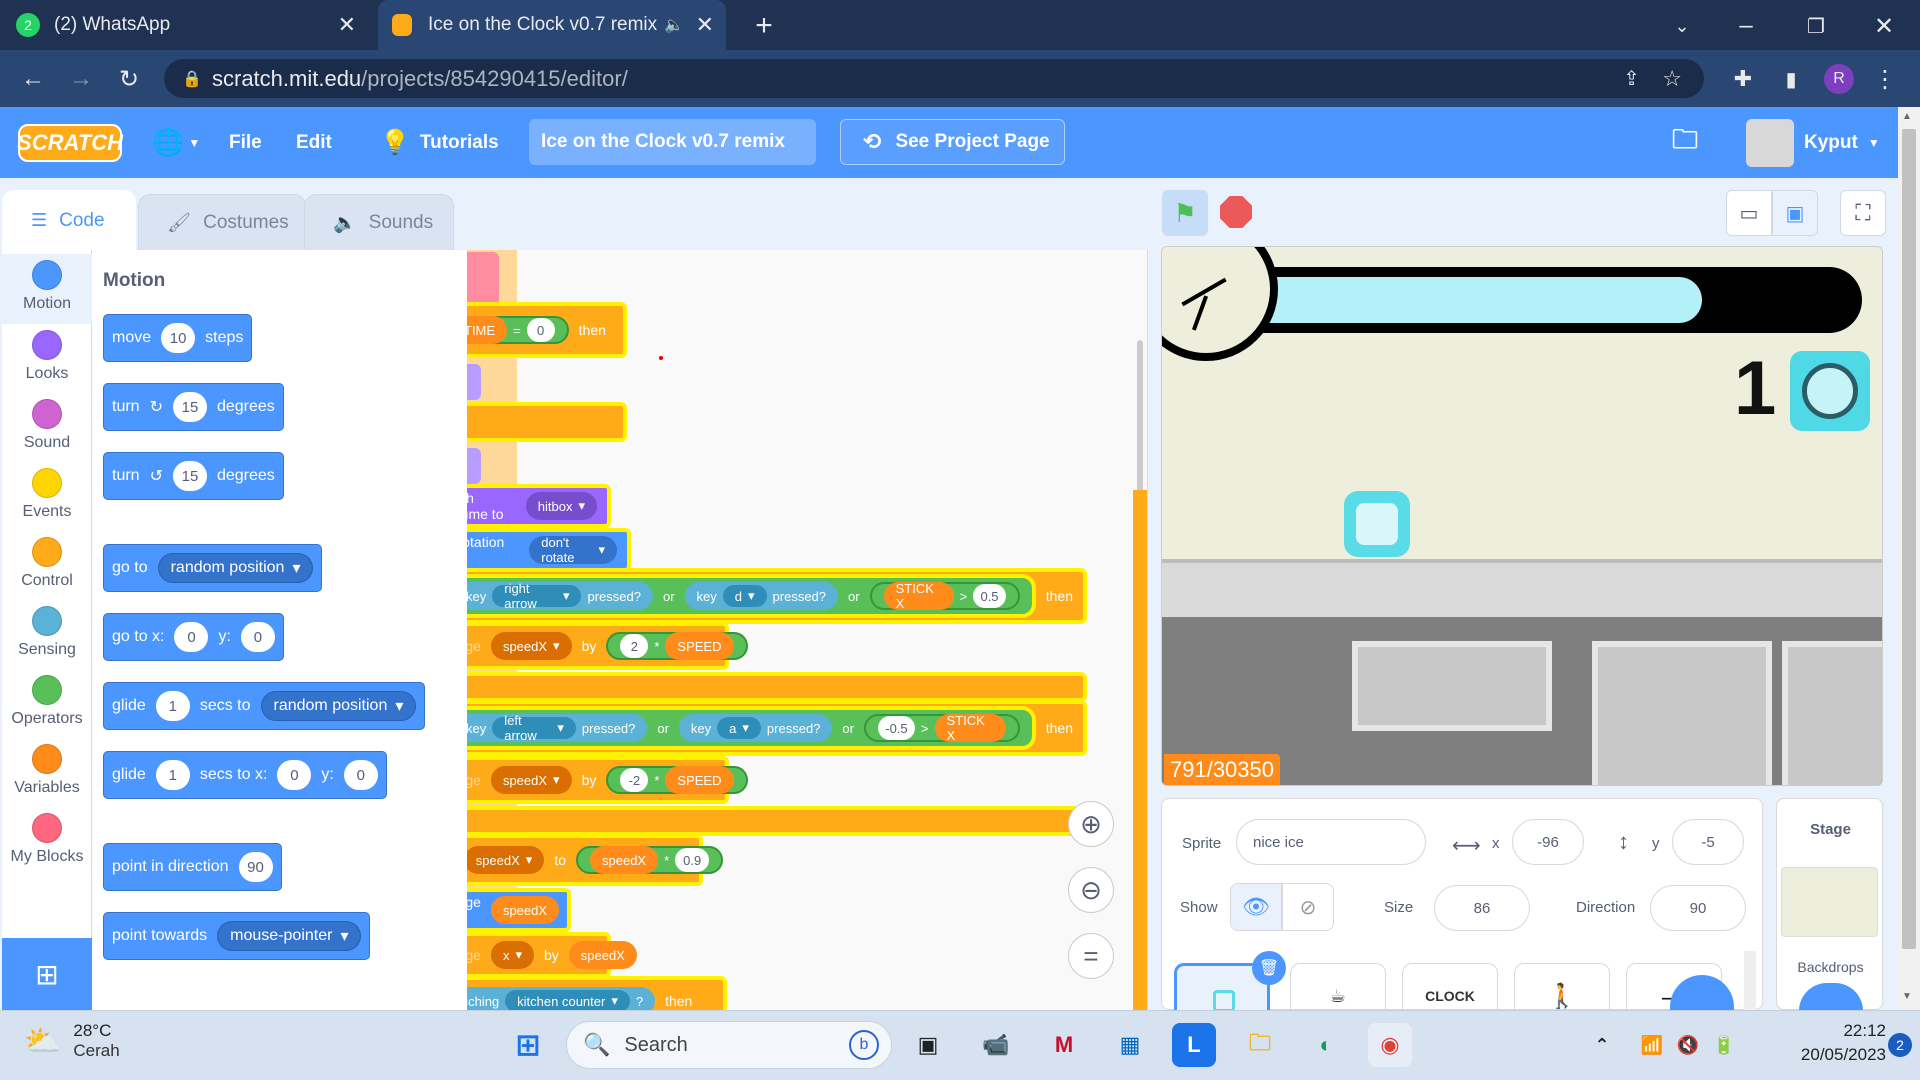 The width and height of the screenshot is (1920, 1080). I want to click on switch-costume-block: switch costume to hitbox▾, so click(539, 506).